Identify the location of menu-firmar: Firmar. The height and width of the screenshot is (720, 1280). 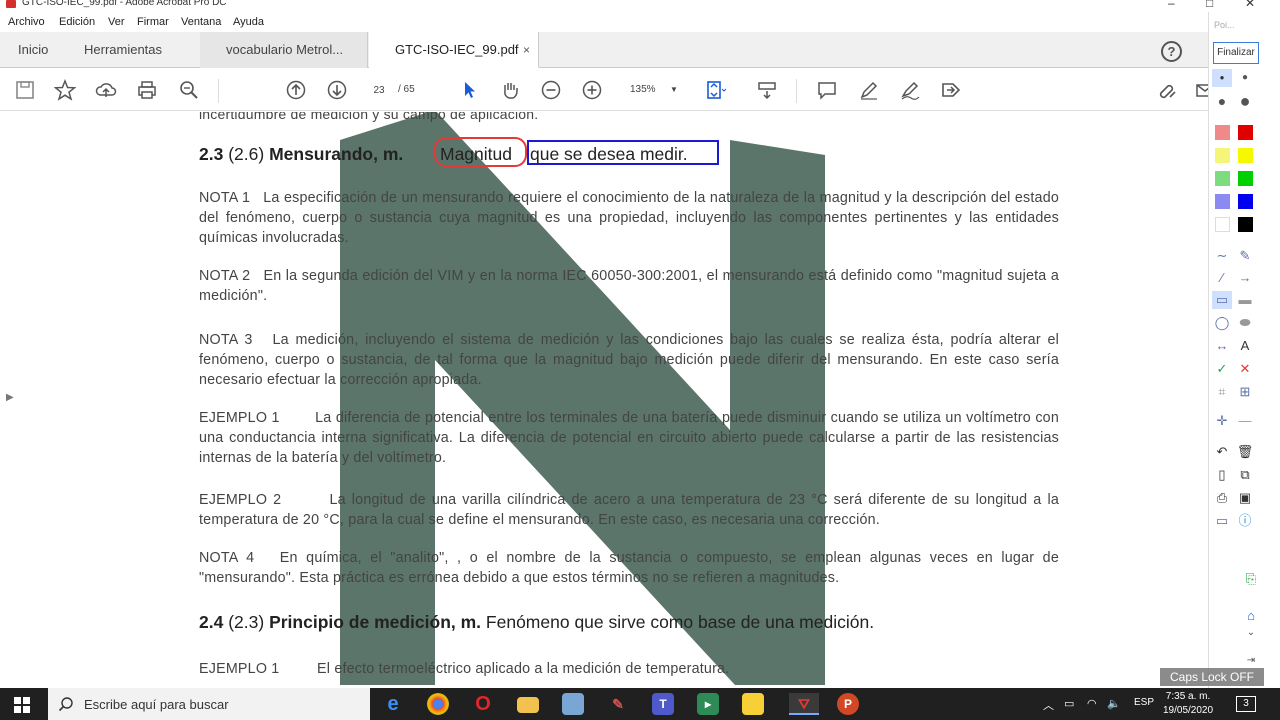
(153, 22).